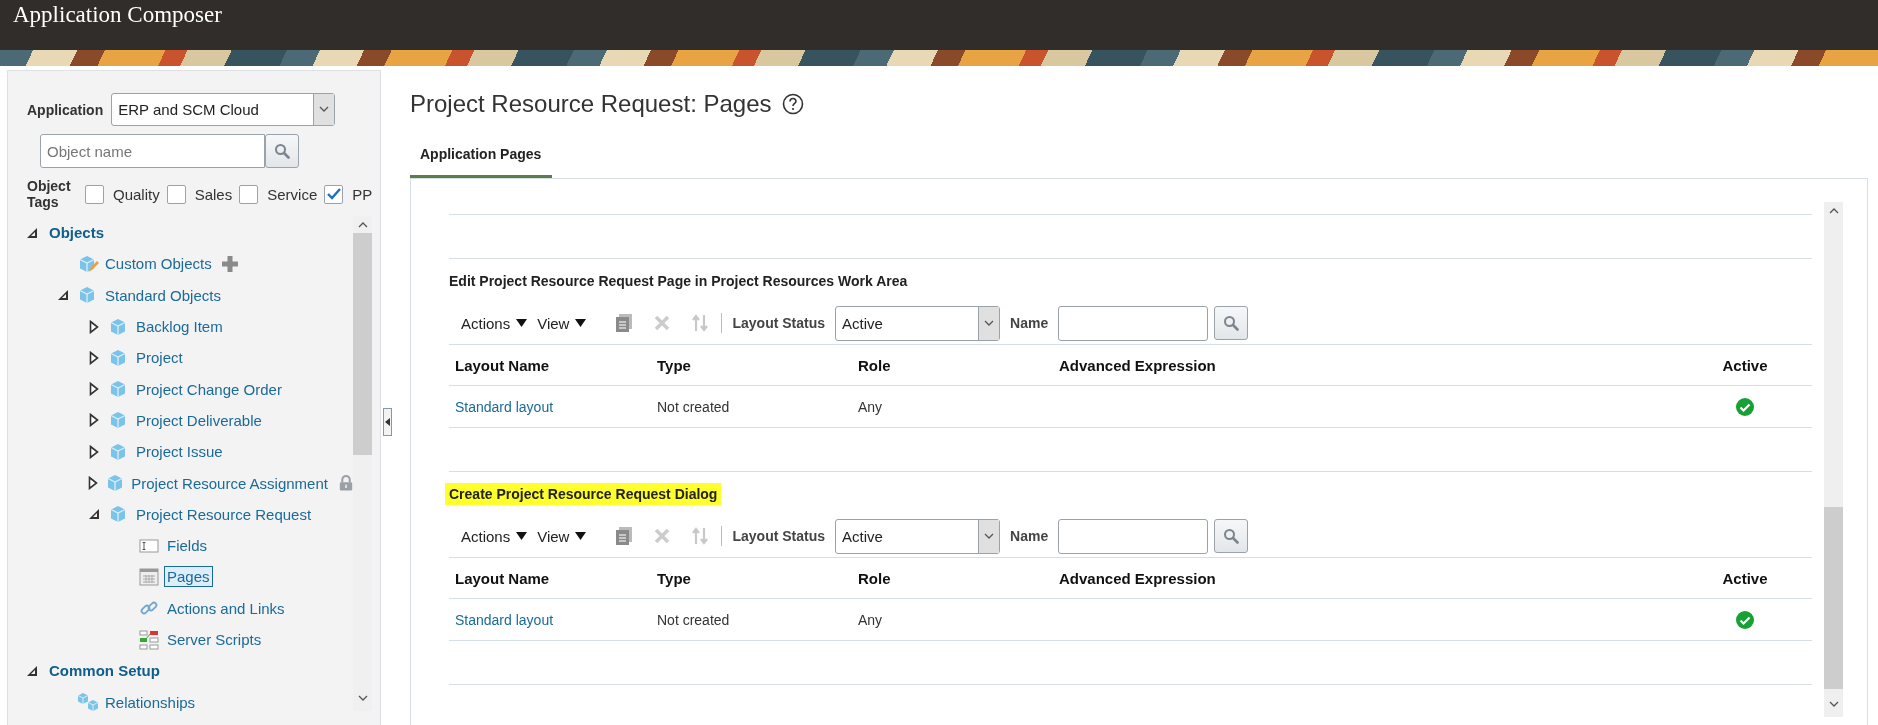  Describe the element at coordinates (223, 109) in the screenshot. I see `application-dropdown: ERP and SCM Cloud` at that location.